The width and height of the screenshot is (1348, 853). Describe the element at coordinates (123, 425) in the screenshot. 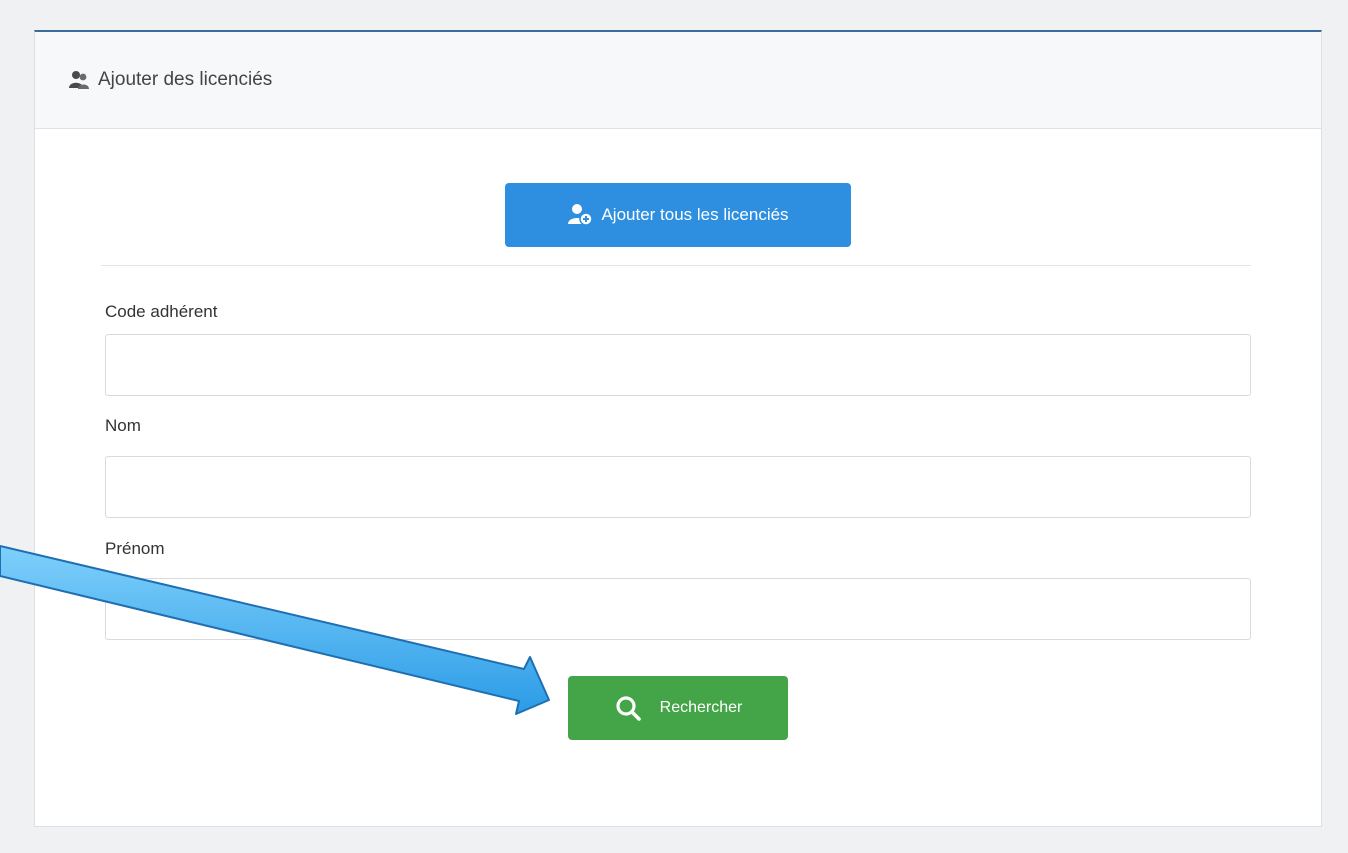

I see `nom-label: Nom` at that location.